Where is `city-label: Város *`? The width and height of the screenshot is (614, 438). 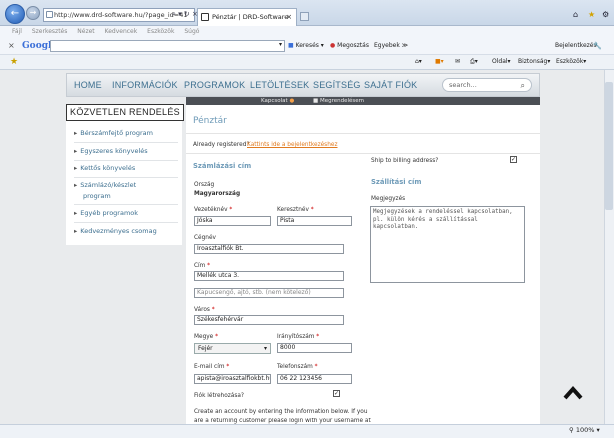
city-label: Város * is located at coordinates (204, 310).